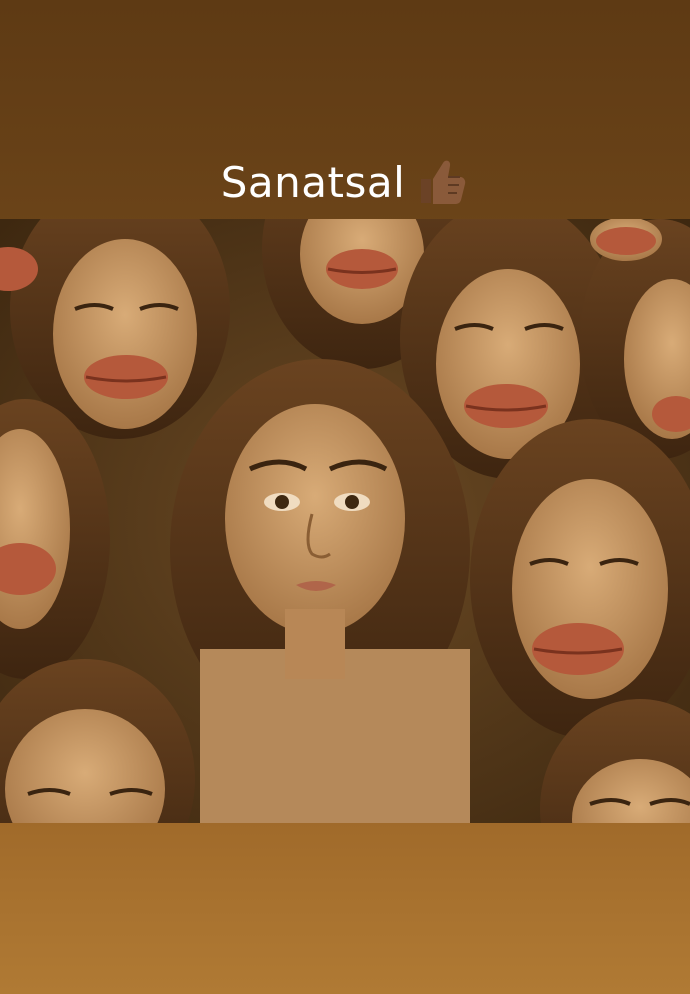 This screenshot has width=690, height=994. What do you see at coordinates (442, 182) in the screenshot?
I see `thumbs-up-icon` at bounding box center [442, 182].